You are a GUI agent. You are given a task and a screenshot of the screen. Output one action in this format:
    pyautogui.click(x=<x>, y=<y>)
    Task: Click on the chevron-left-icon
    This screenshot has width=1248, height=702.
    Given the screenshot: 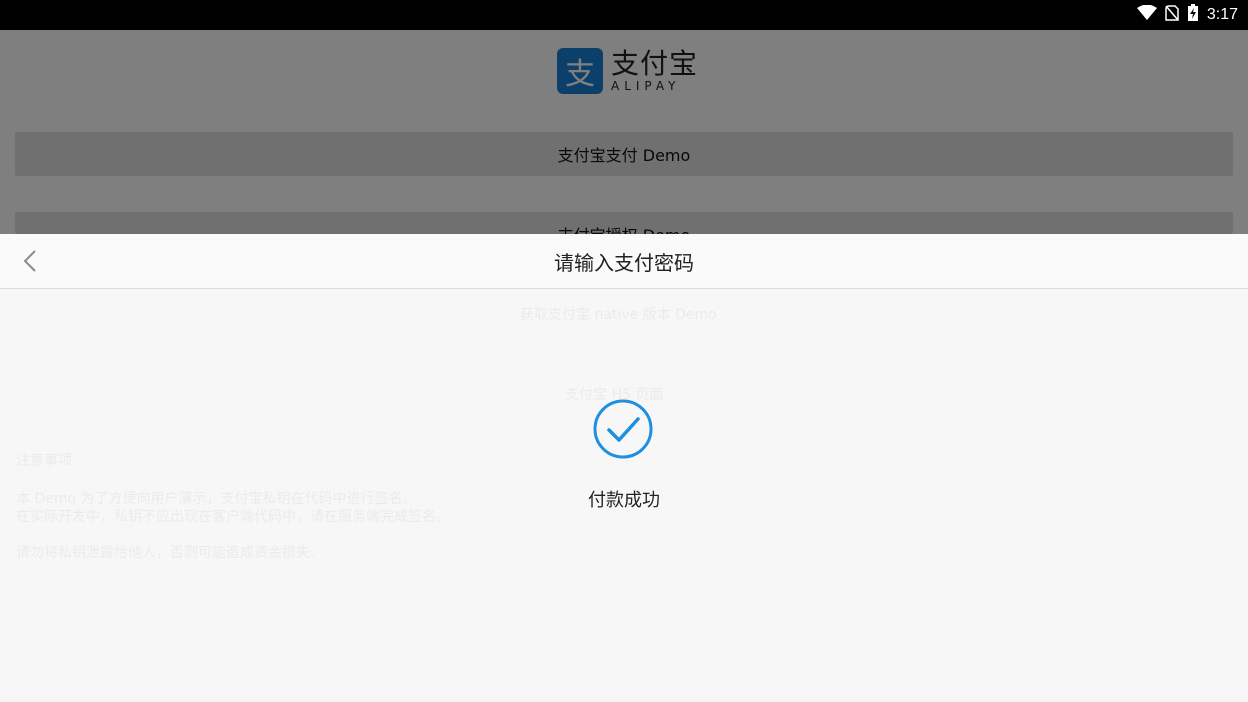 What is the action you would take?
    pyautogui.click(x=29, y=261)
    